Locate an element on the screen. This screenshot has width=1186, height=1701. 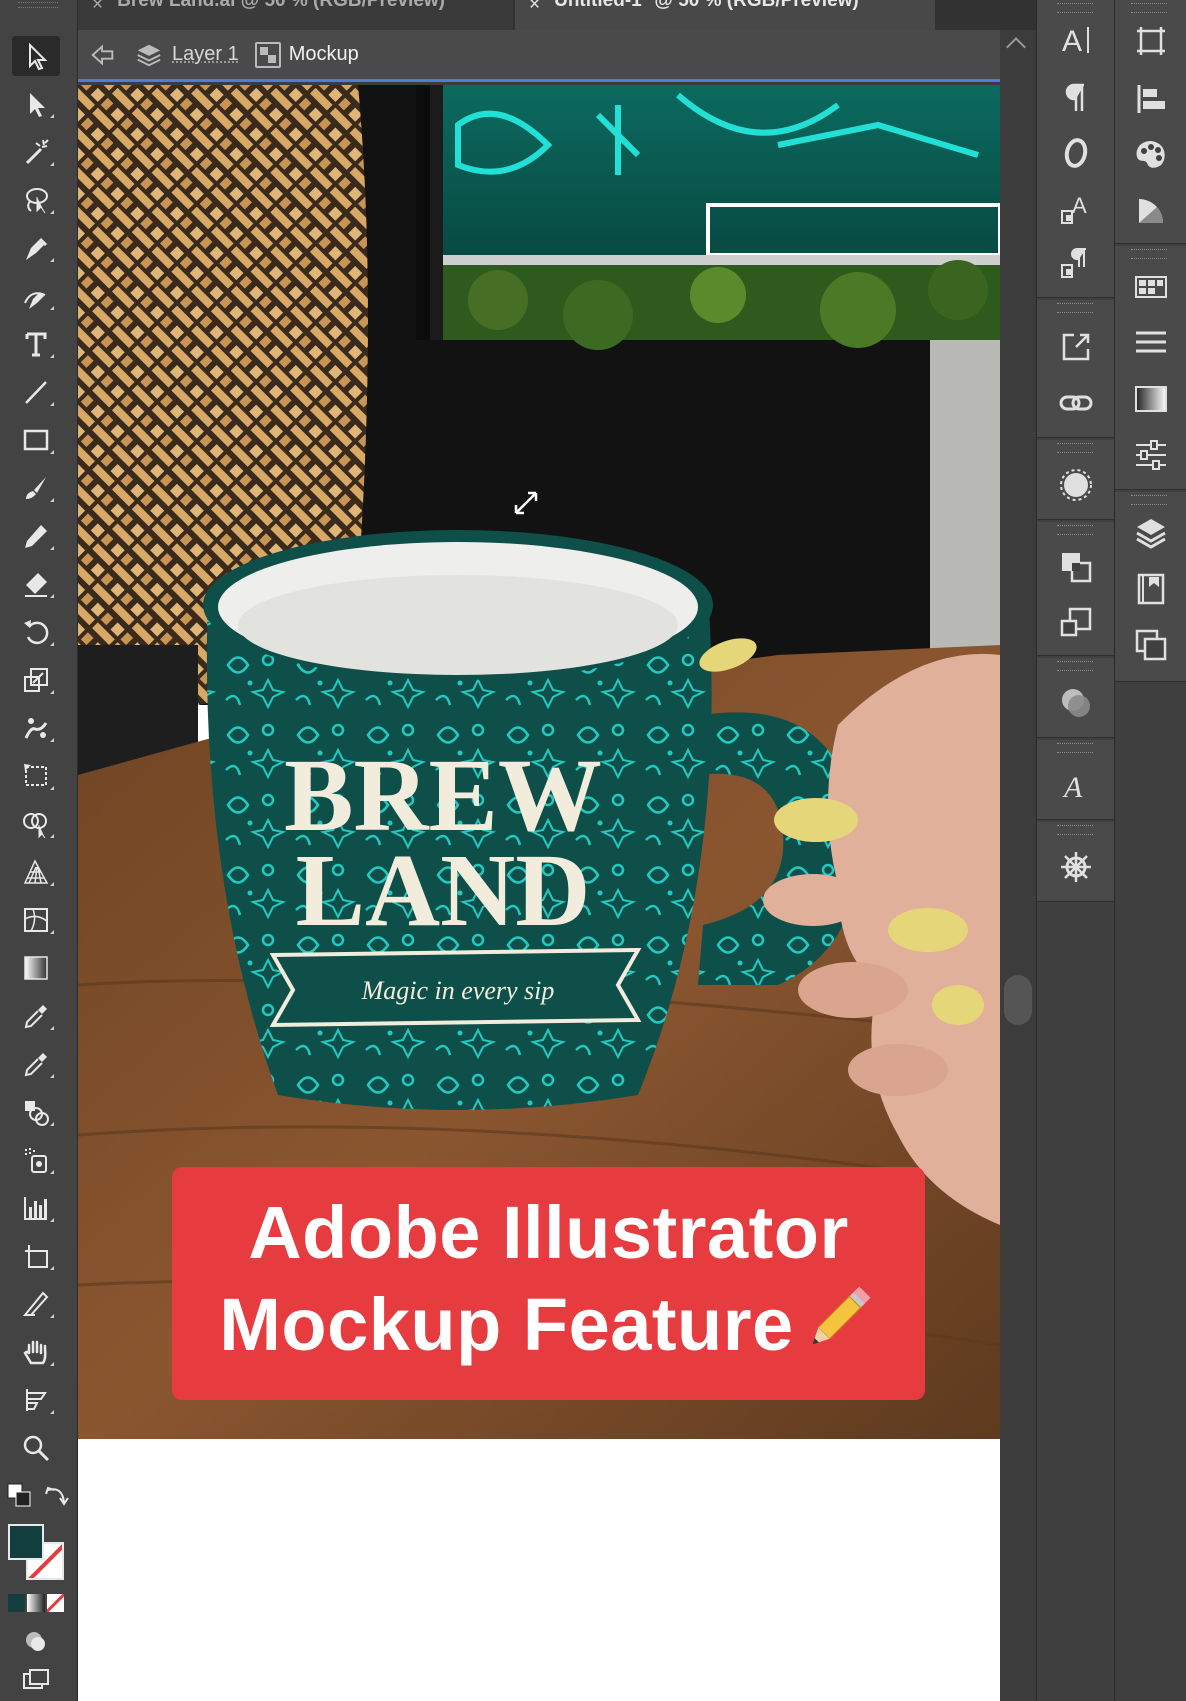
pen-tool-icon is located at coordinates (36, 248).